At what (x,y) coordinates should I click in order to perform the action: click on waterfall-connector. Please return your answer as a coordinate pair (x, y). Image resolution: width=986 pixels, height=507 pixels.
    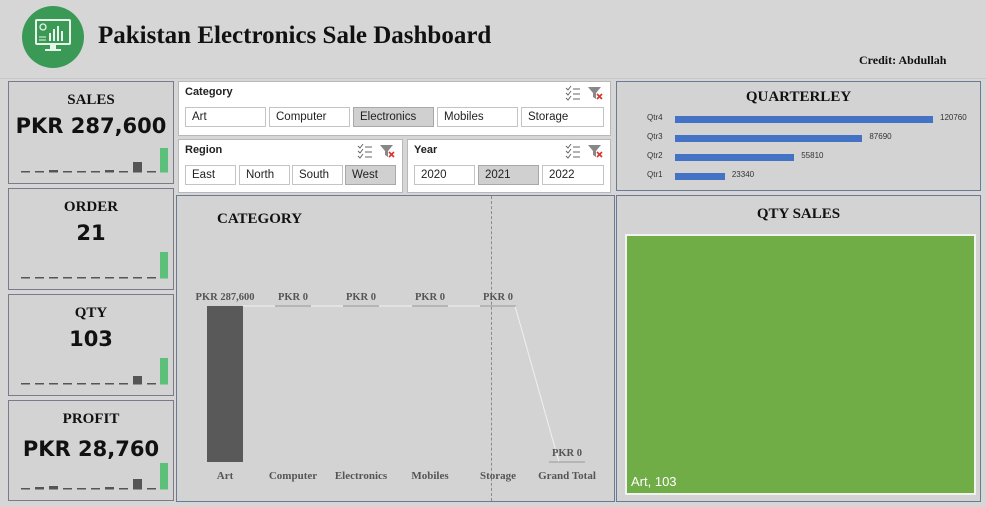
    Looking at the image, I should click on (401, 384).